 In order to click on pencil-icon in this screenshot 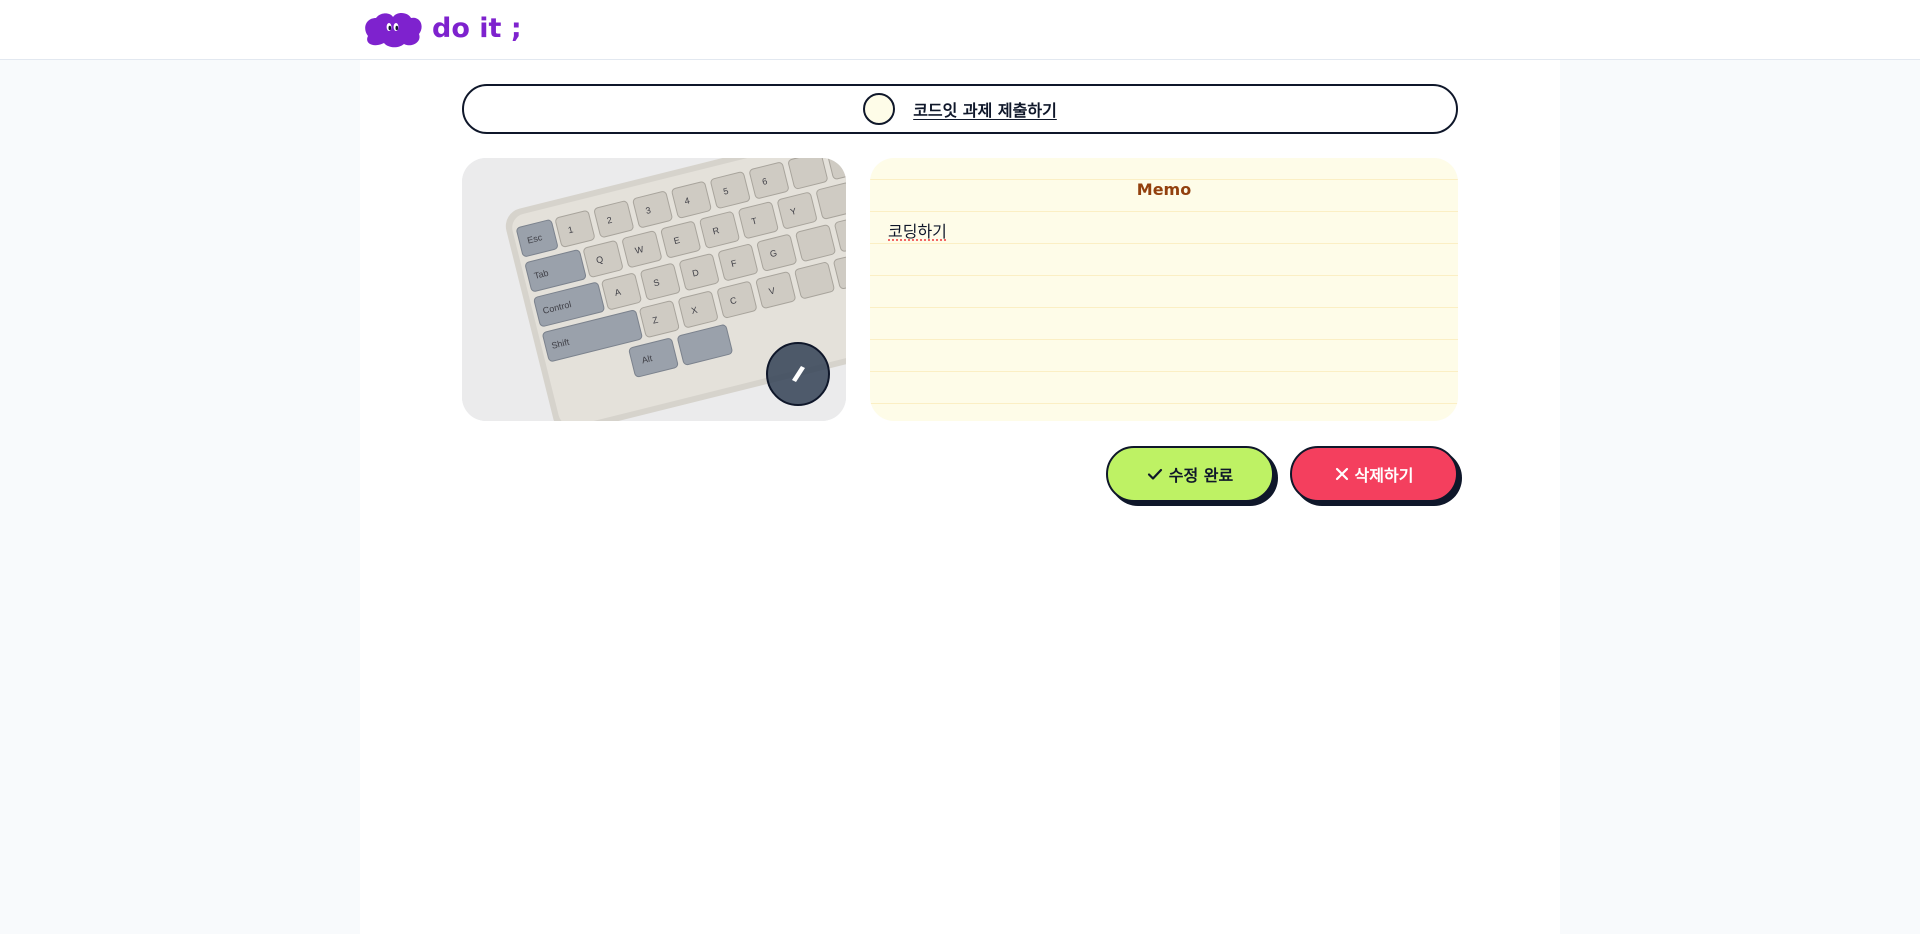, I will do `click(798, 374)`.